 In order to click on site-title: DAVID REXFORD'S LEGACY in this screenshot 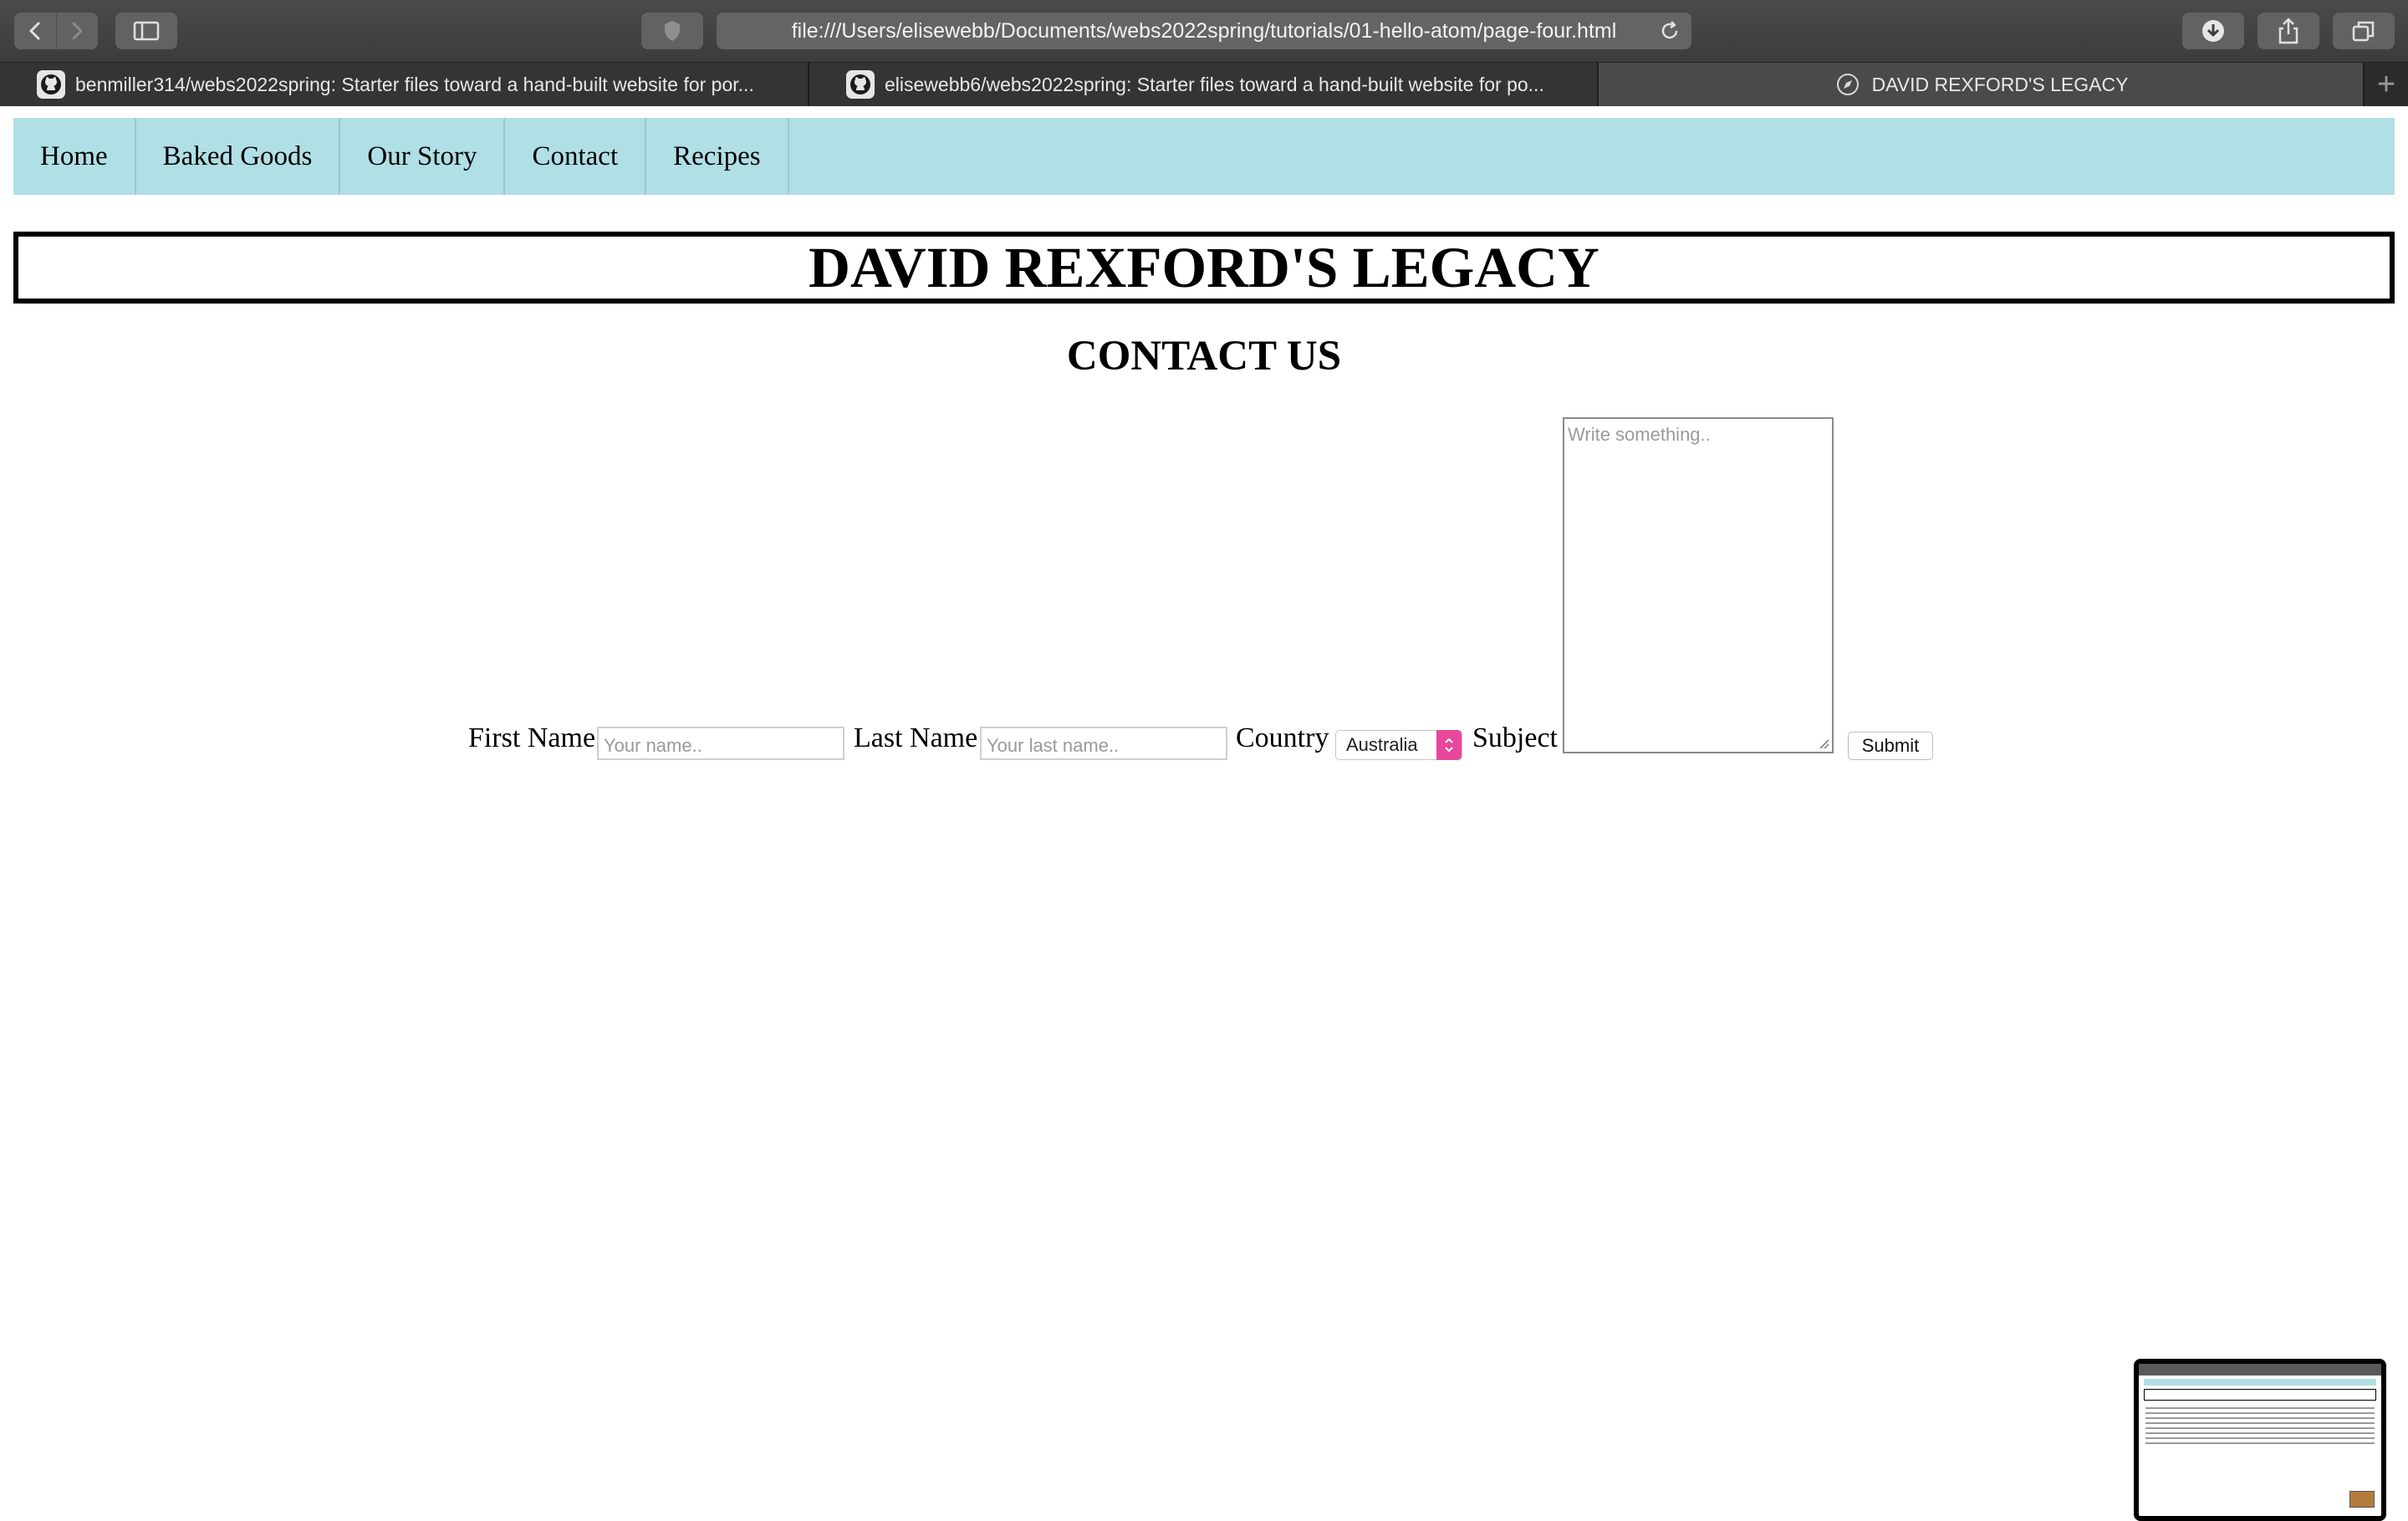, I will do `click(1204, 267)`.